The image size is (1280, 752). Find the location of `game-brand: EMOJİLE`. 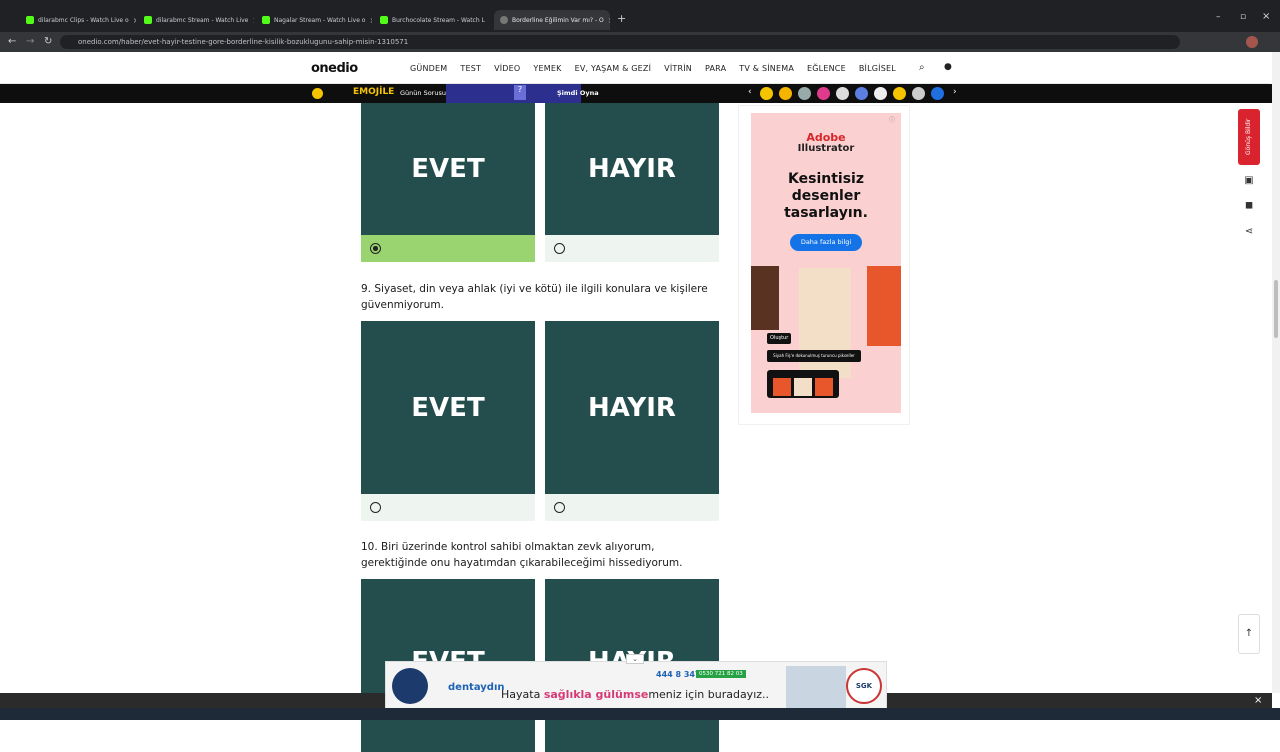

game-brand: EMOJİLE is located at coordinates (373, 92).